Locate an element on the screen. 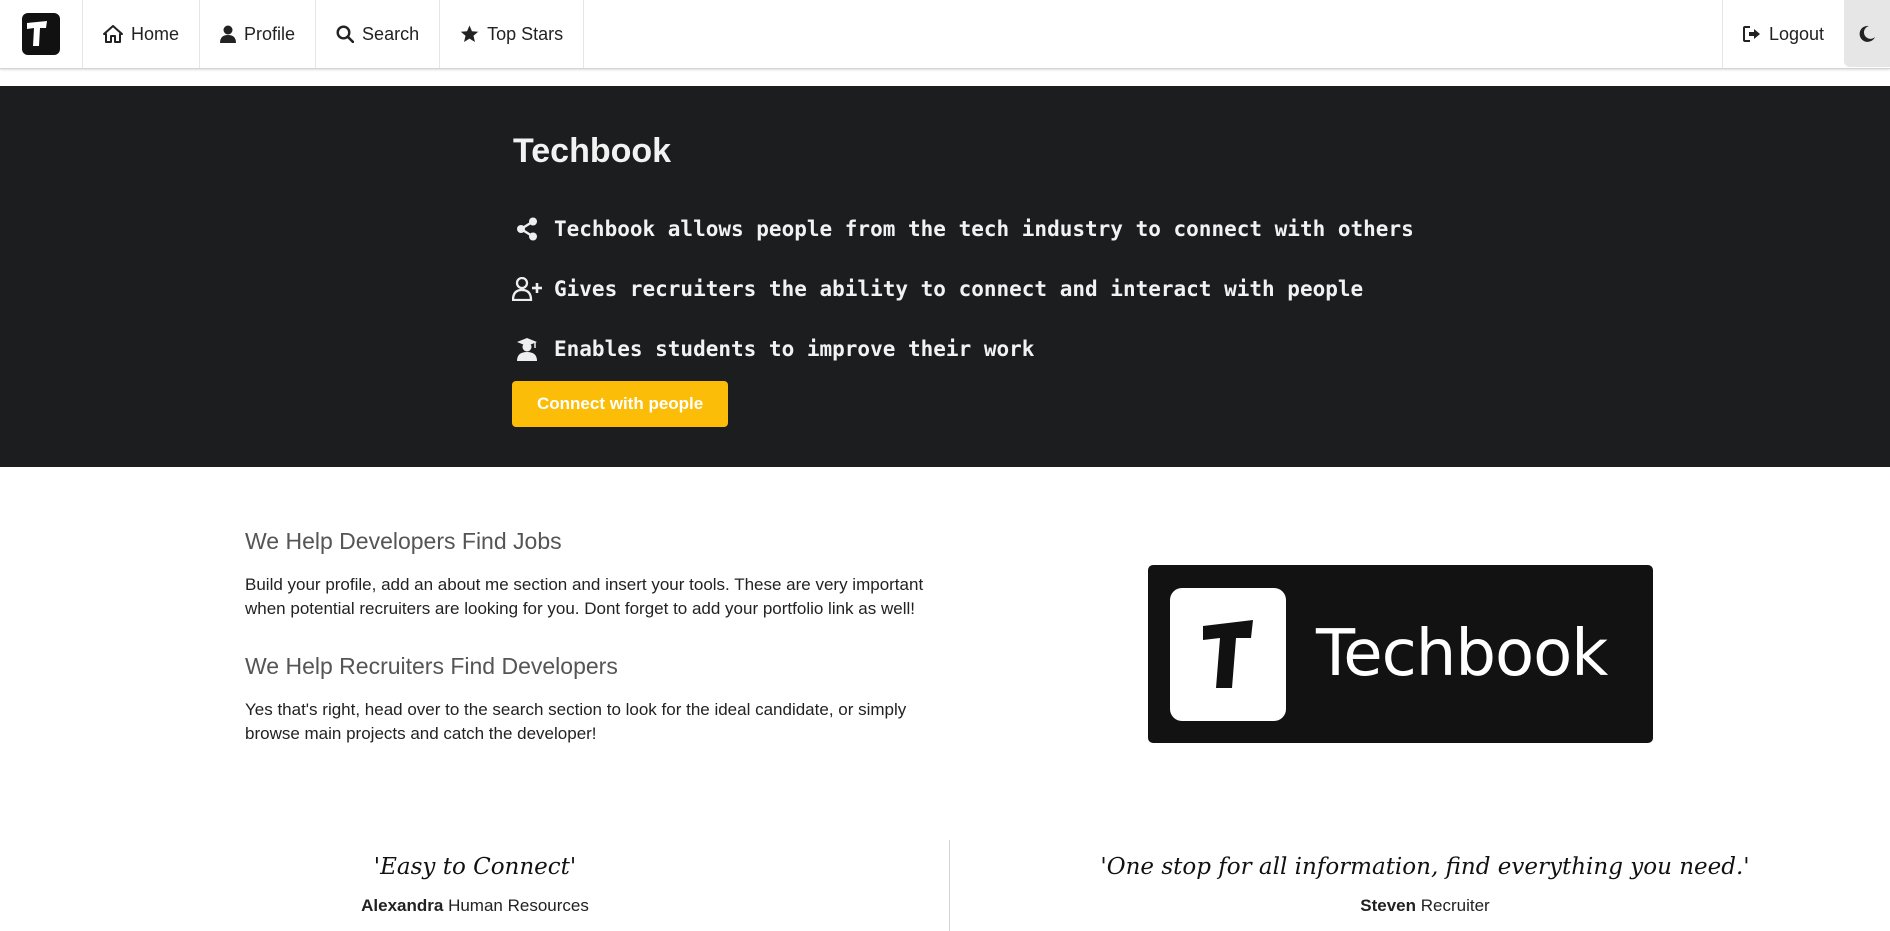  logo-link is located at coordinates (41, 34).